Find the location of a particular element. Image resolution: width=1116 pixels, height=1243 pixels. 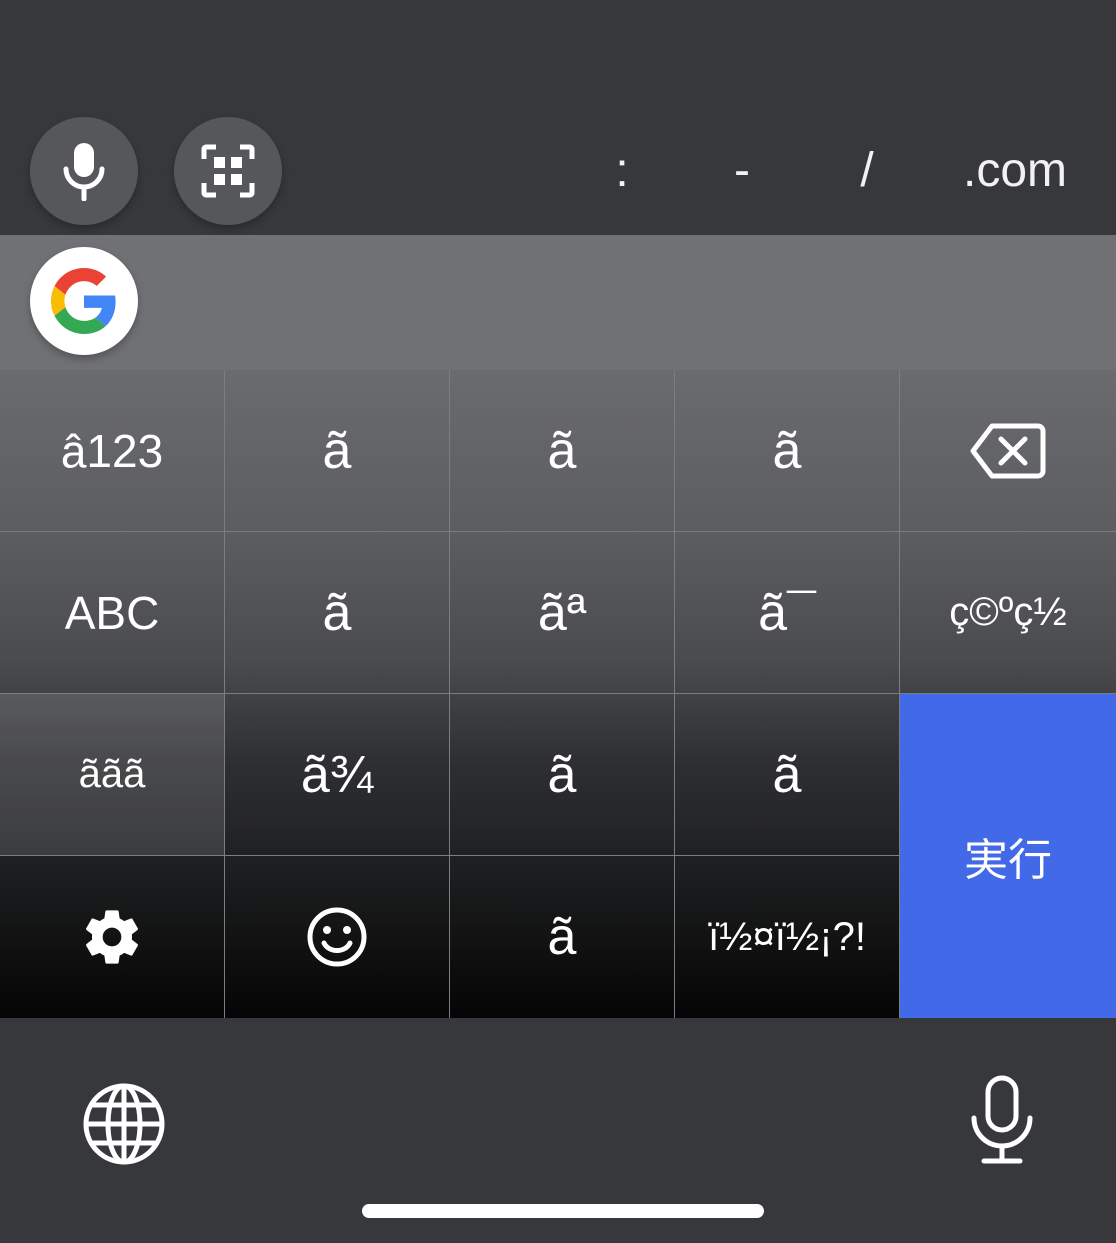

shortcut-slash: / is located at coordinates (867, 170).